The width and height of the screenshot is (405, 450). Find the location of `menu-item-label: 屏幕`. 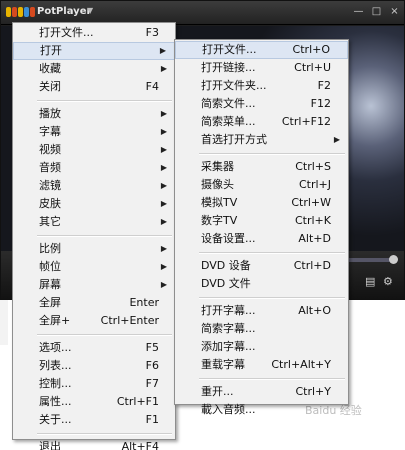

menu-item-label: 屏幕 is located at coordinates (50, 284).